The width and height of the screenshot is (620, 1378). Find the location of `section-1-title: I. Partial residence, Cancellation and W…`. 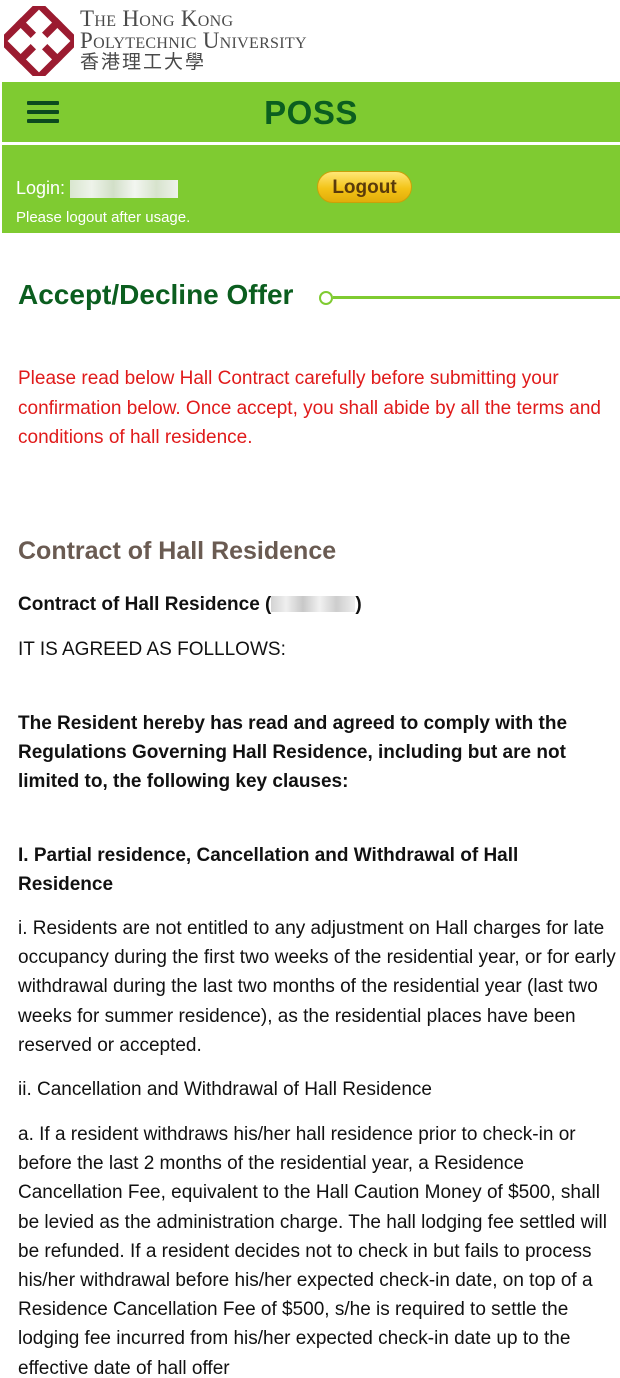

section-1-title: I. Partial residence, Cancellation and W… is located at coordinates (268, 870).